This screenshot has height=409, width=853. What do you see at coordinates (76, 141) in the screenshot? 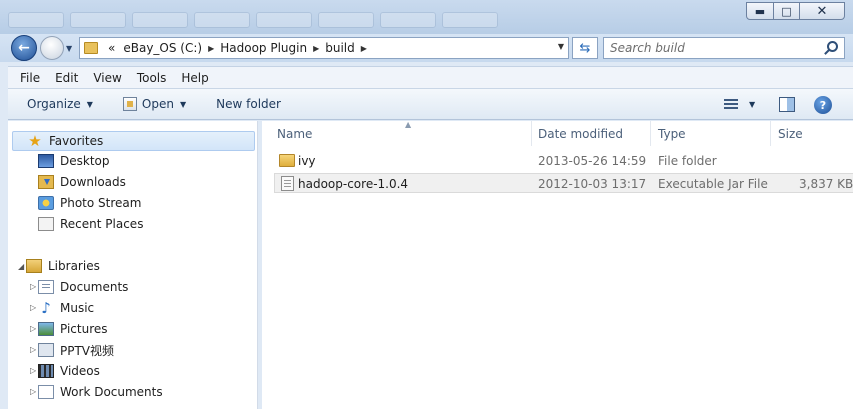
I see `nav-label: Favorites` at bounding box center [76, 141].